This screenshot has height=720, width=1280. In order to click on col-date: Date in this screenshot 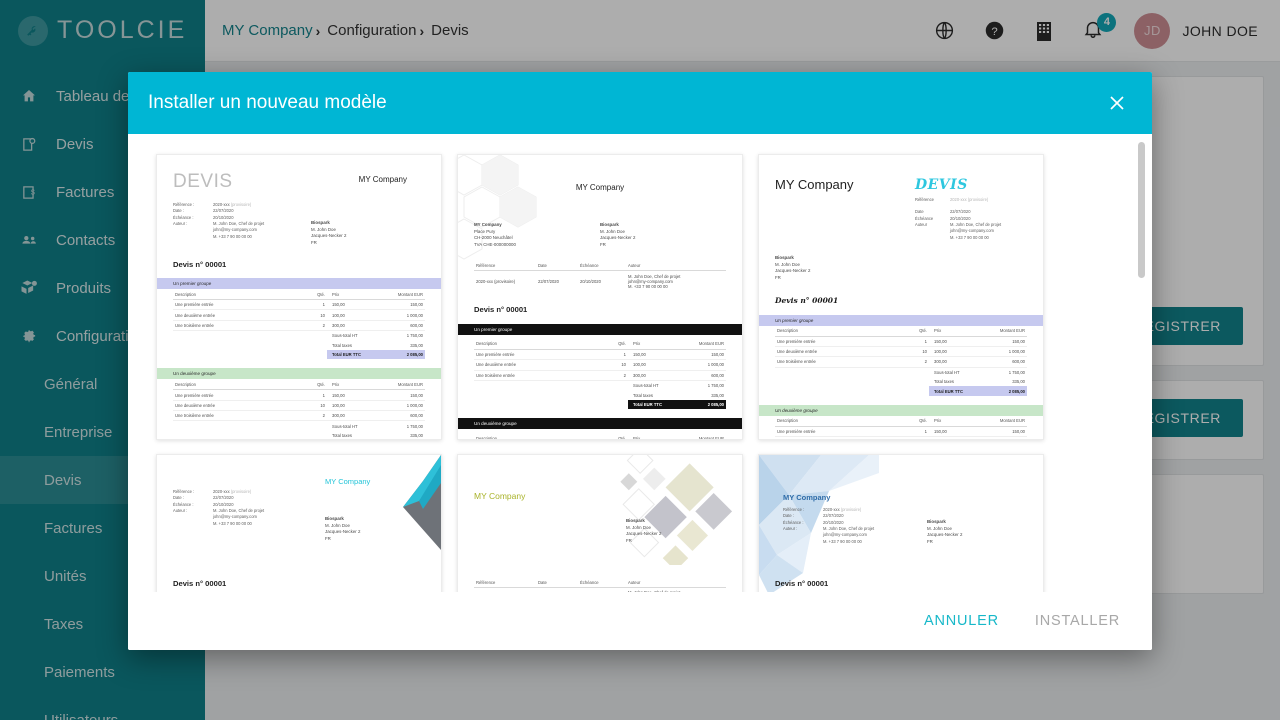, I will do `click(557, 582)`.